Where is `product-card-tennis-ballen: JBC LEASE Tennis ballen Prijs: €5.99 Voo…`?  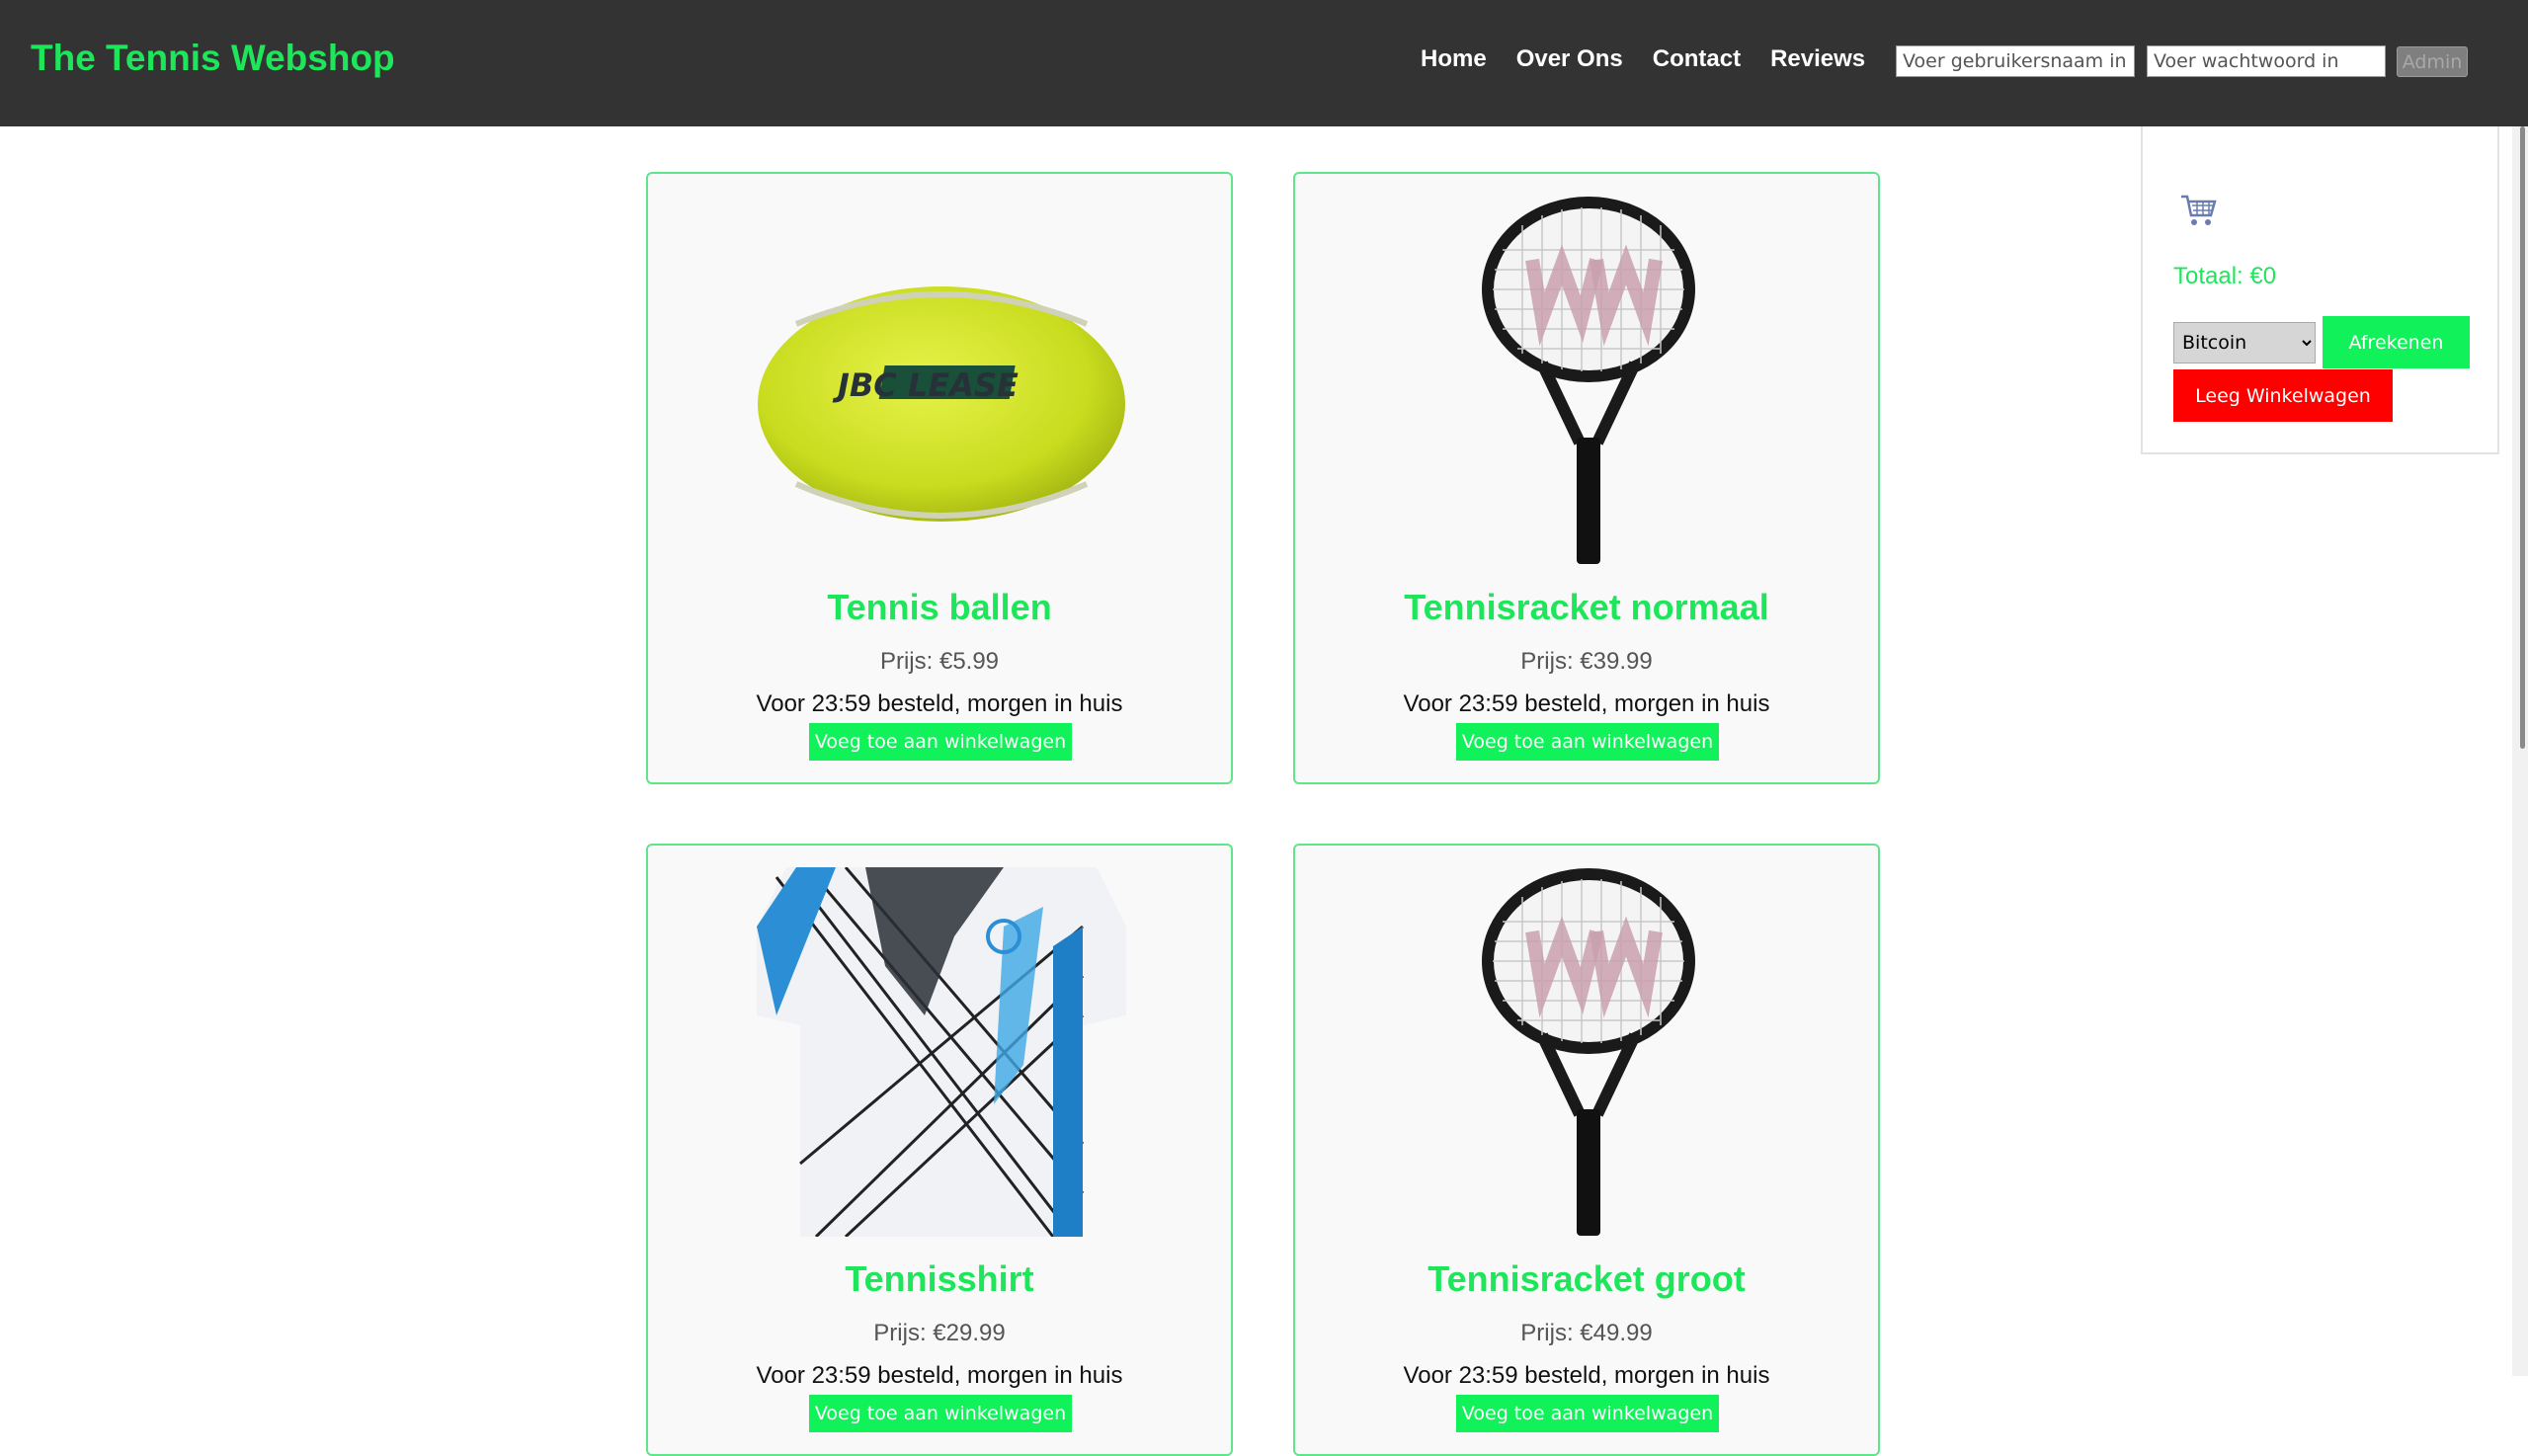
product-card-tennis-ballen: JBC LEASE Tennis ballen Prijs: €5.99 Voo… is located at coordinates (939, 478).